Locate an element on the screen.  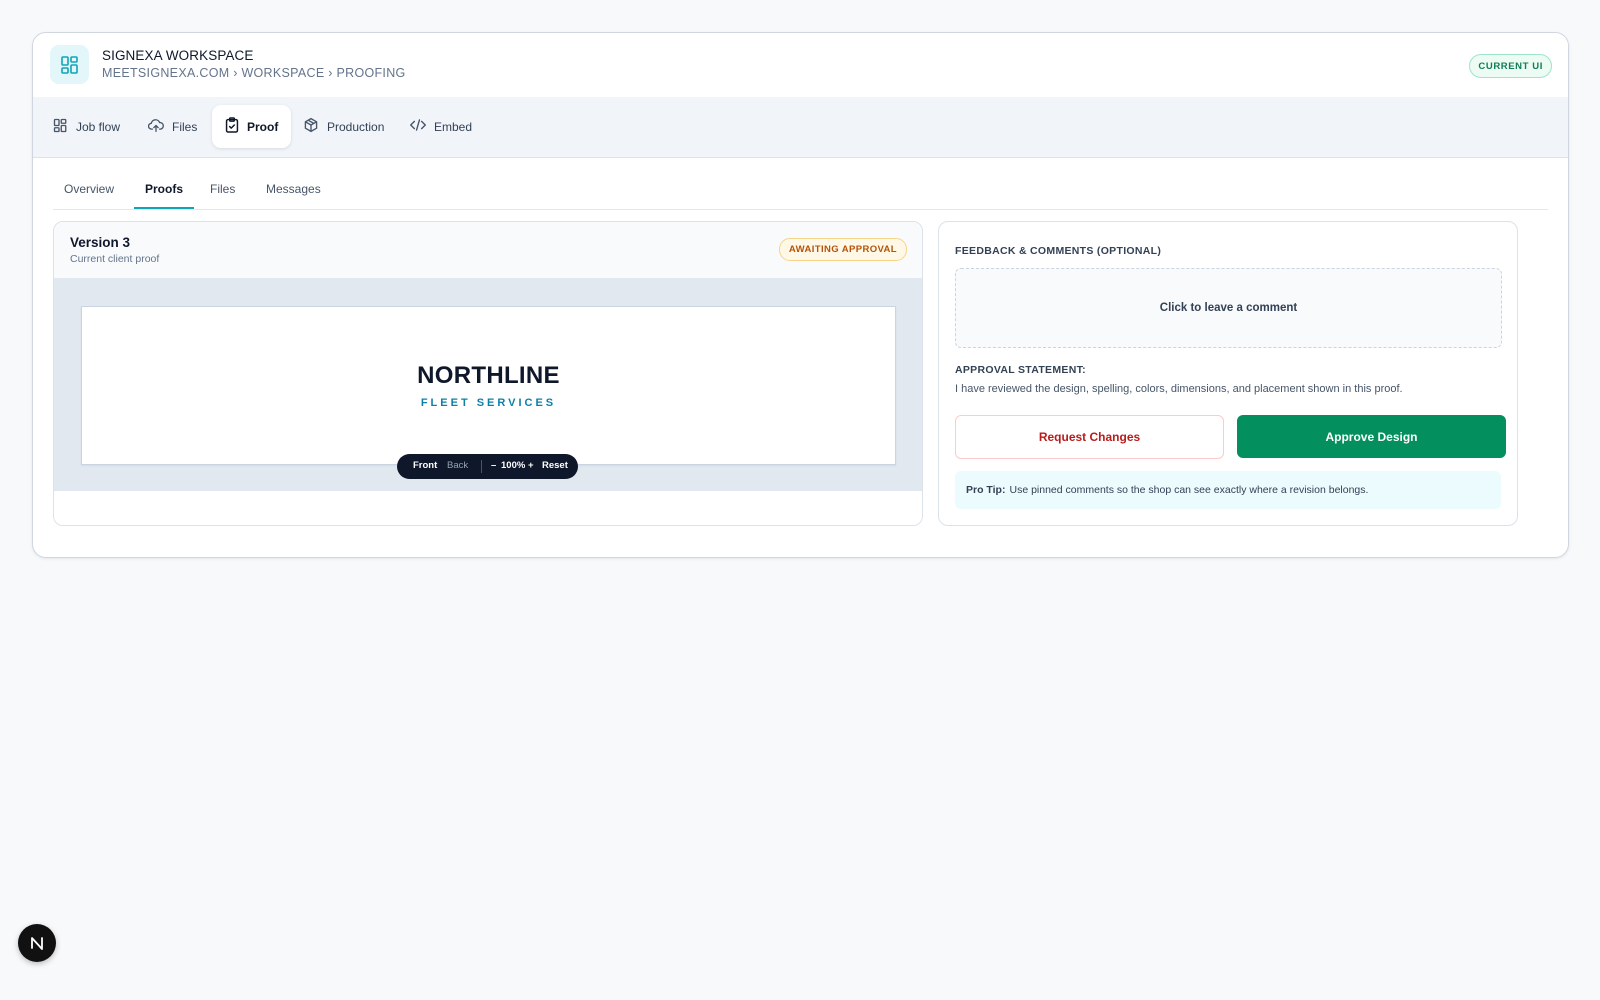
comment-input: Click to leave a comment is located at coordinates (1228, 308).